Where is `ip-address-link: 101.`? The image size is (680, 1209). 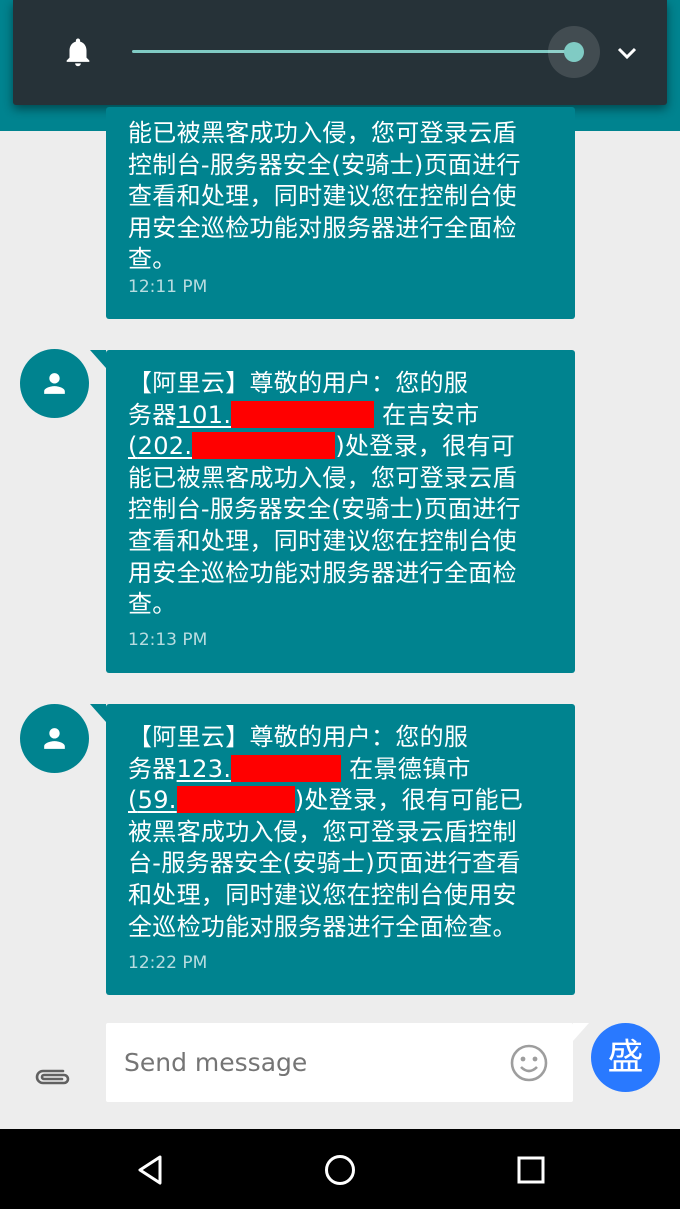
ip-address-link: 101. is located at coordinates (276, 414).